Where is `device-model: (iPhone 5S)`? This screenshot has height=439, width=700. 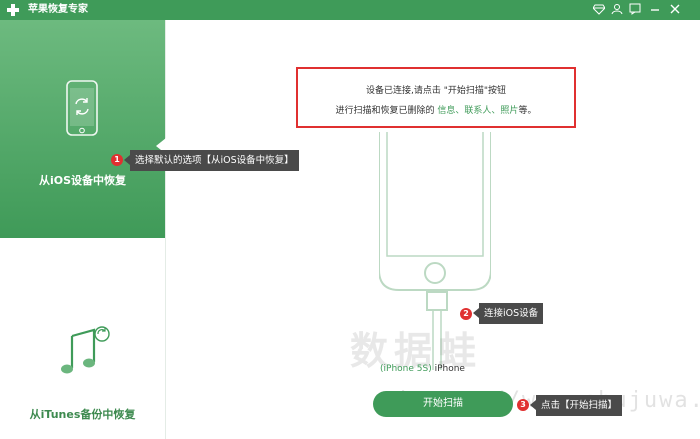 device-model: (iPhone 5S) is located at coordinates (406, 369).